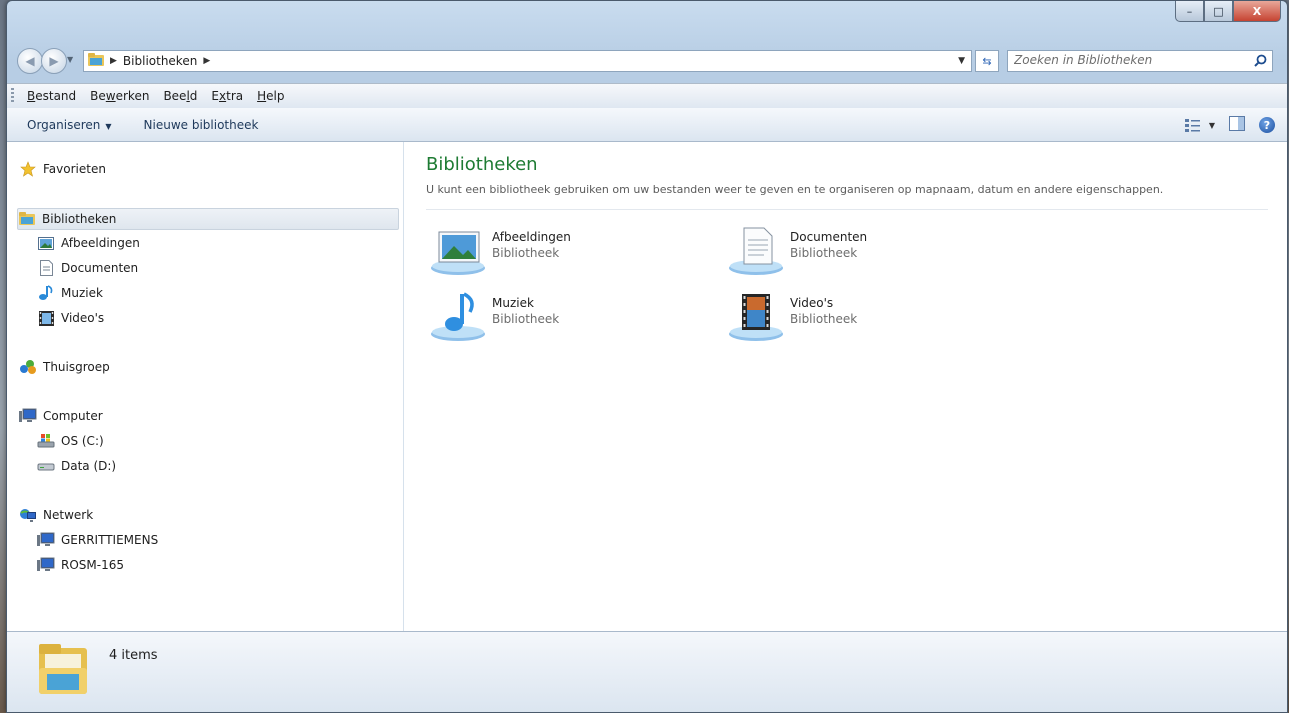 The height and width of the screenshot is (713, 1289). I want to click on toolbar-grip, so click(12, 96).